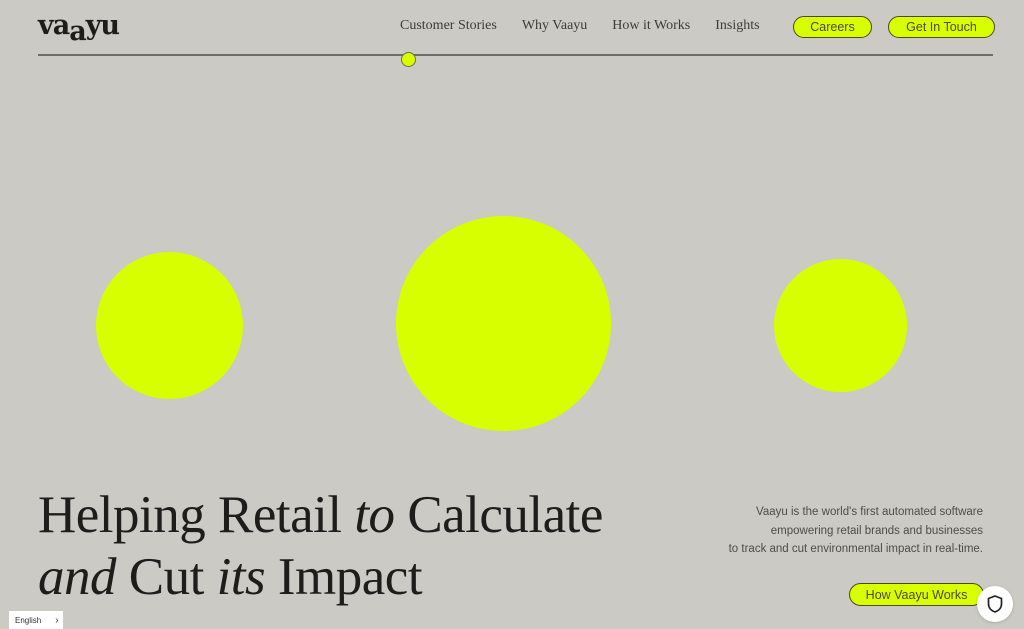 The image size is (1024, 629). Describe the element at coordinates (102, 25) in the screenshot. I see `logo-part: yu` at that location.